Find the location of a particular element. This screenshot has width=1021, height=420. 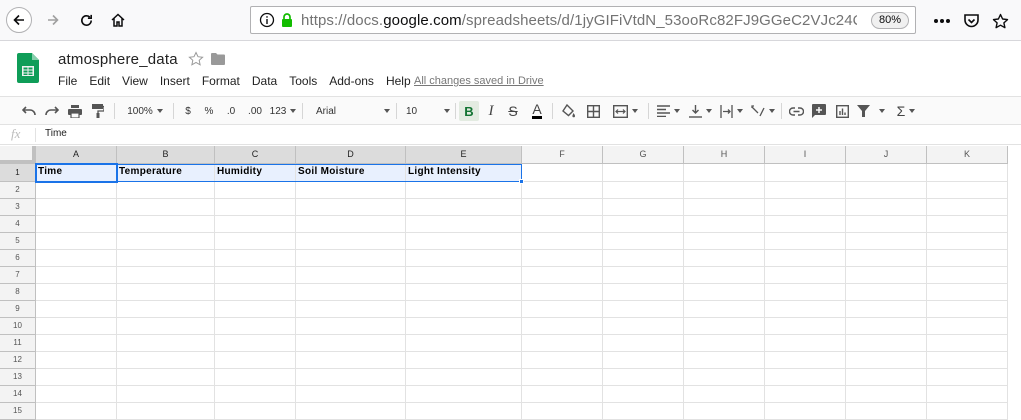

column-header-a: A is located at coordinates (76, 155).